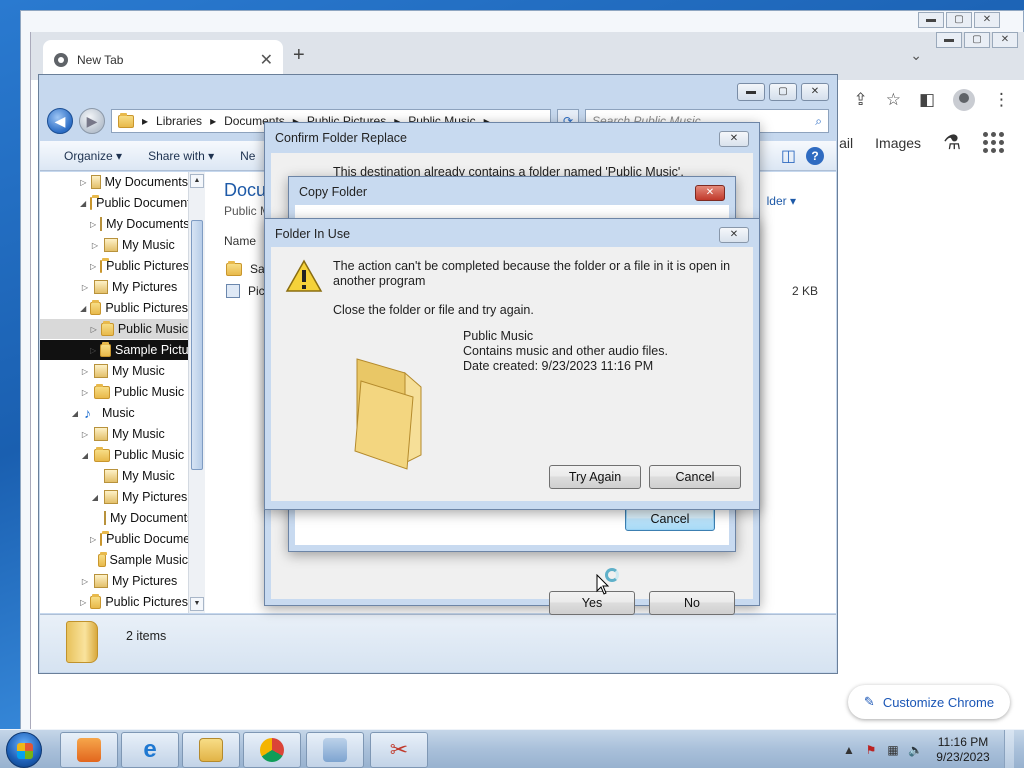  Describe the element at coordinates (240, 241) in the screenshot. I see `column-header-name: Name` at that location.